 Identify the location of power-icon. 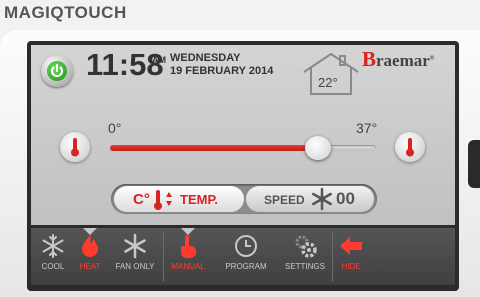
(57, 71).